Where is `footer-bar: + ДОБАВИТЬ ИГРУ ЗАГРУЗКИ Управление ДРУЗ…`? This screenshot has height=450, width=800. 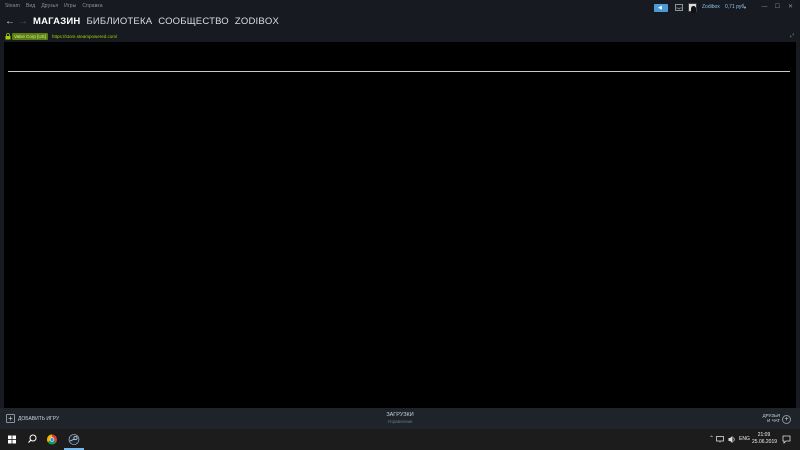 footer-bar: + ДОБАВИТЬ ИГРУ ЗАГРУЗКИ Управление ДРУЗ… is located at coordinates (400, 418).